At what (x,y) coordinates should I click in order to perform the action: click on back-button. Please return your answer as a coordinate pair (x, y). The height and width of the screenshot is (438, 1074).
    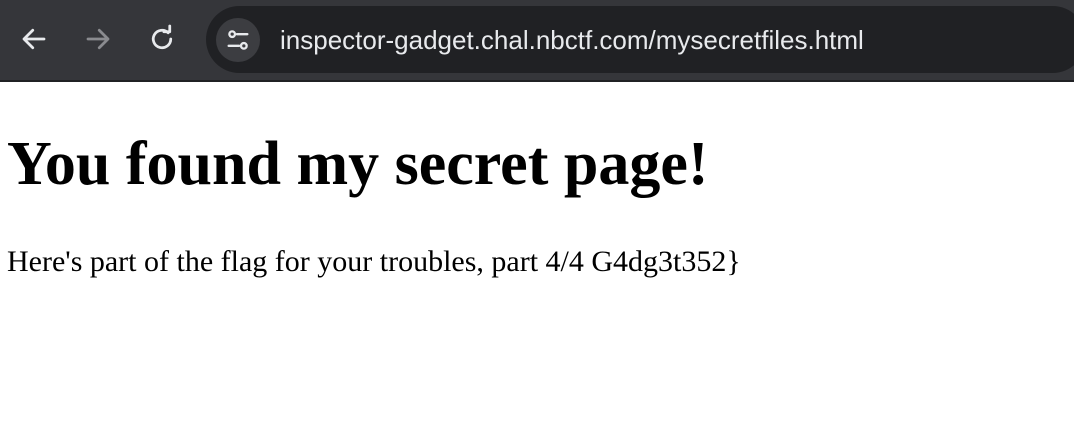
    Looking at the image, I should click on (34, 39).